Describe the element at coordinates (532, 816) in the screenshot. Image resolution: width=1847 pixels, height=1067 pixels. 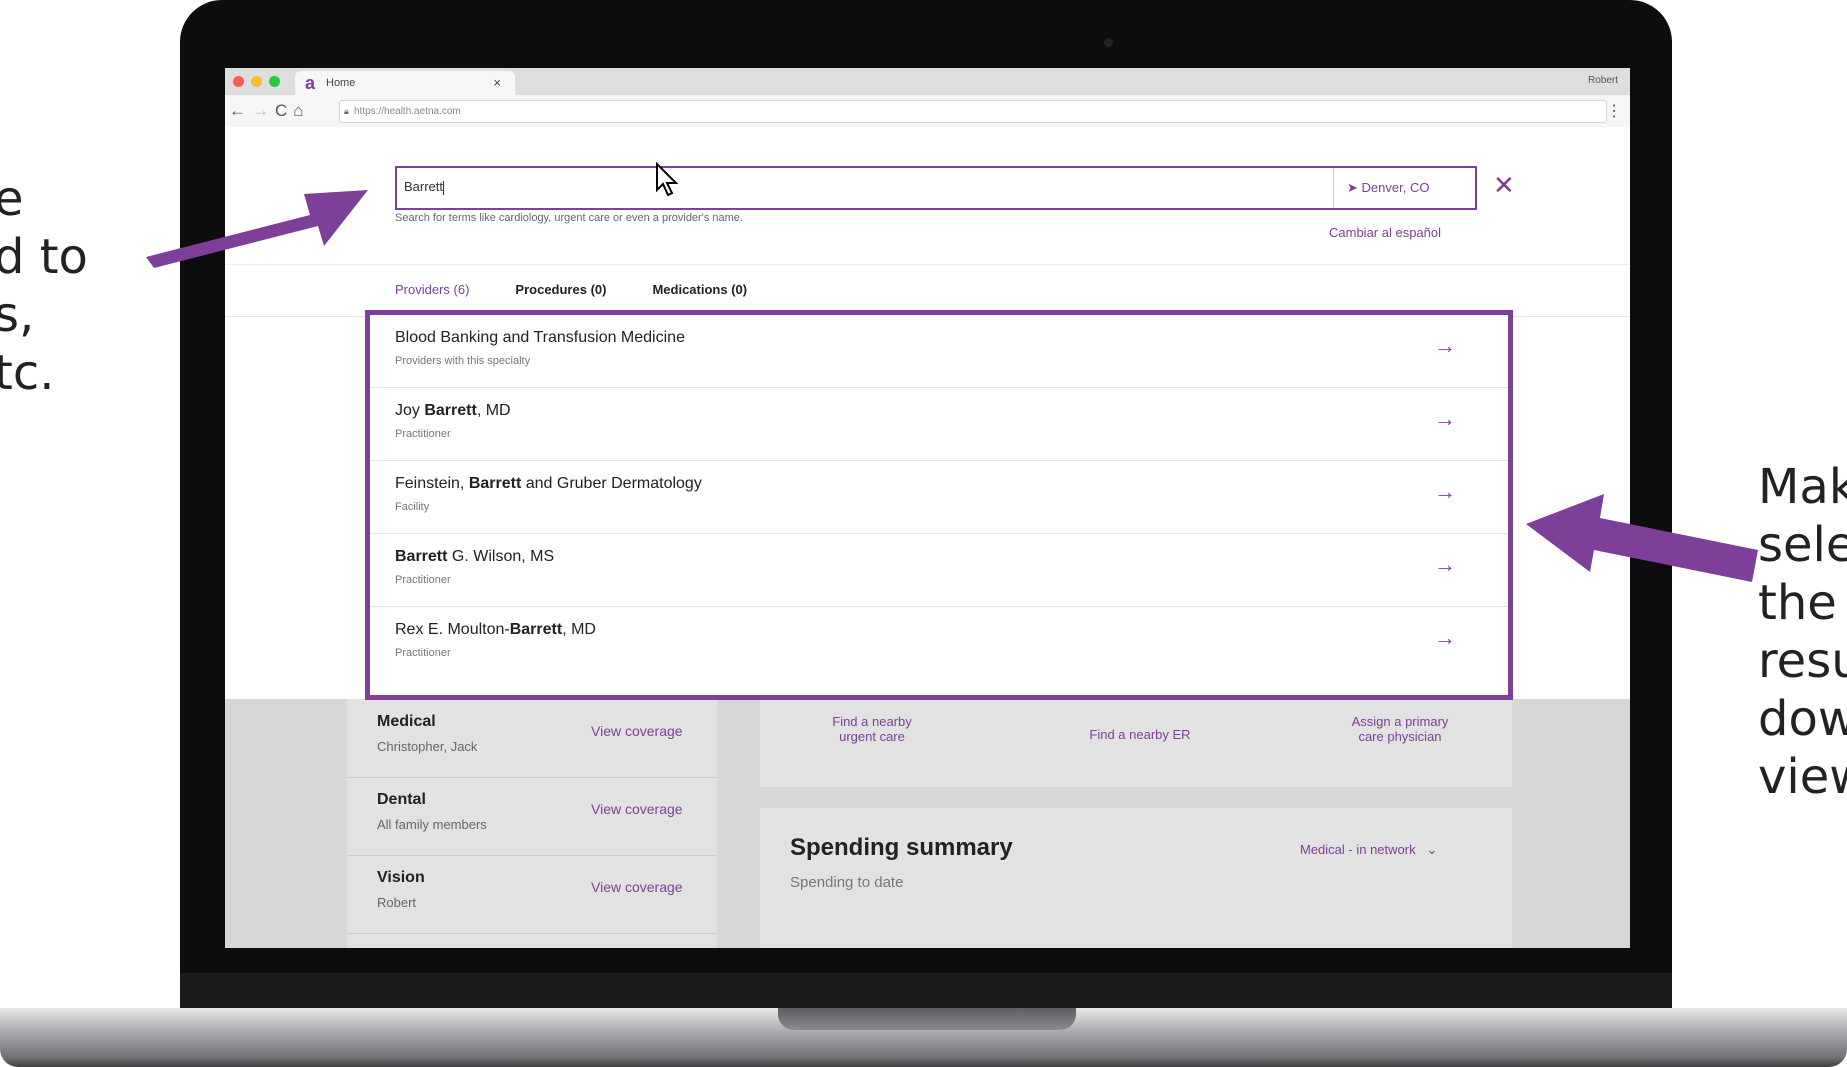
I see `coverage-row-dental: Dental All family members View coverage` at that location.